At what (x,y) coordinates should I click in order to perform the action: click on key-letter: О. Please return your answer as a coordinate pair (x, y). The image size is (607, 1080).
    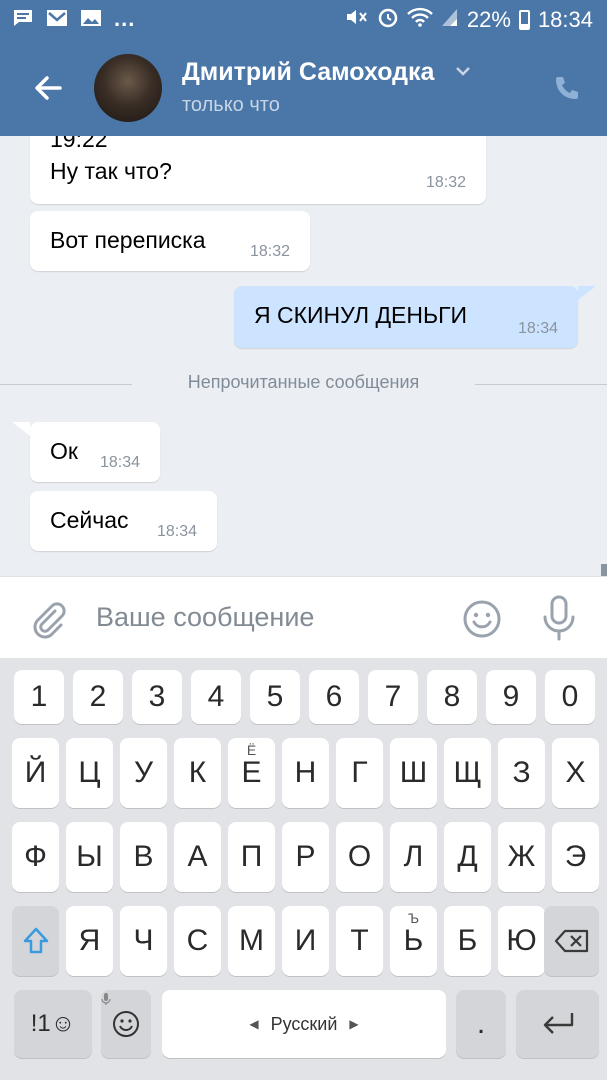
    Looking at the image, I should click on (359, 857).